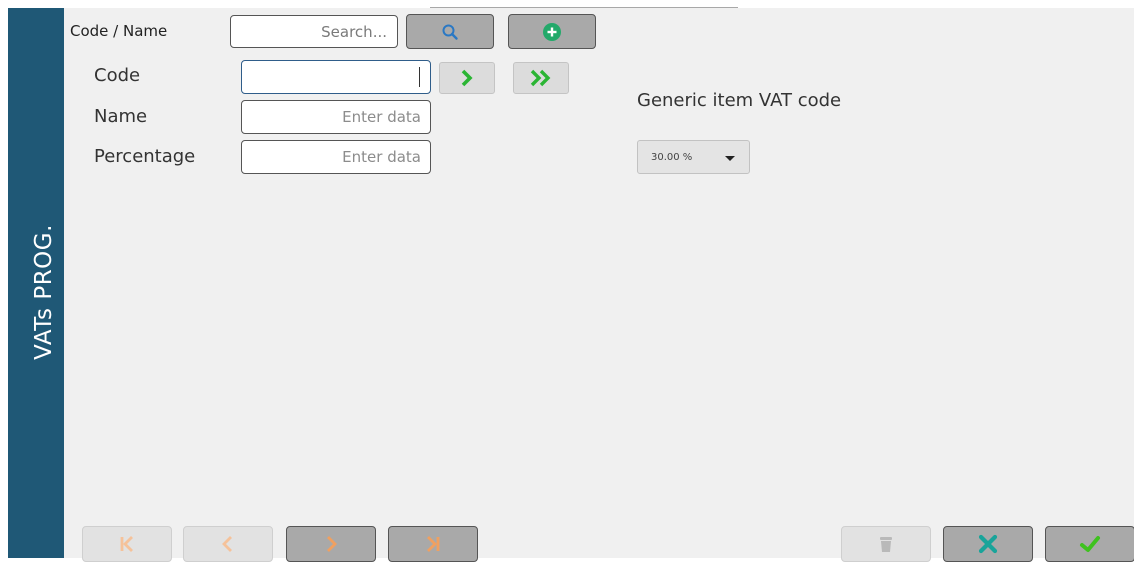  I want to click on code-field, so click(336, 77).